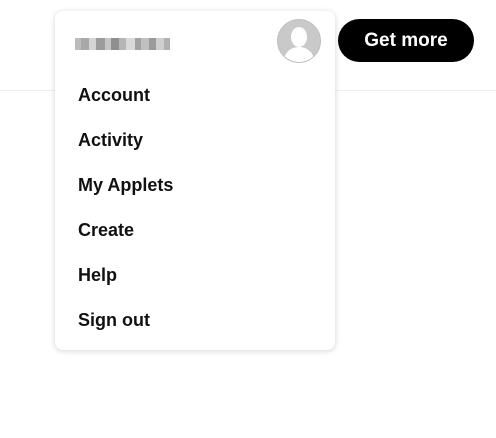 This screenshot has width=496, height=438. Describe the element at coordinates (195, 275) in the screenshot. I see `menu-item-help: Help` at that location.